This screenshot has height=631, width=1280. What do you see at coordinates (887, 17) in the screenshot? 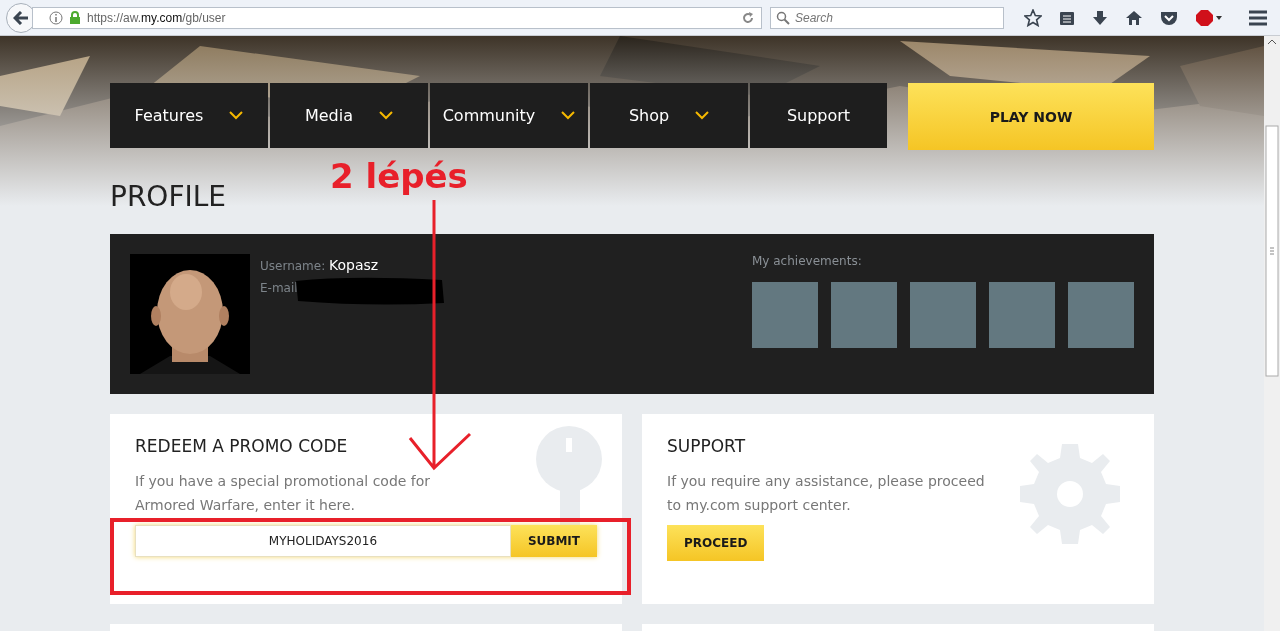
I see `search-field: Search` at bounding box center [887, 17].